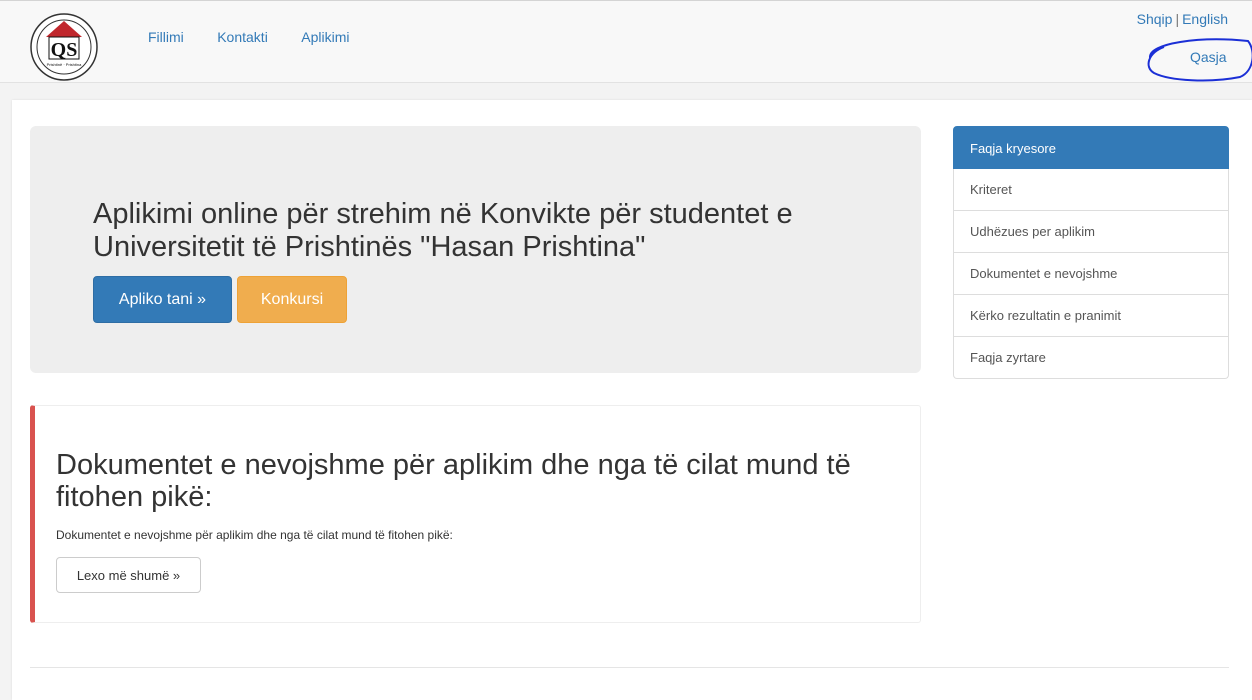  What do you see at coordinates (162, 299) in the screenshot?
I see `apply-now-button: Apliko tani »` at bounding box center [162, 299].